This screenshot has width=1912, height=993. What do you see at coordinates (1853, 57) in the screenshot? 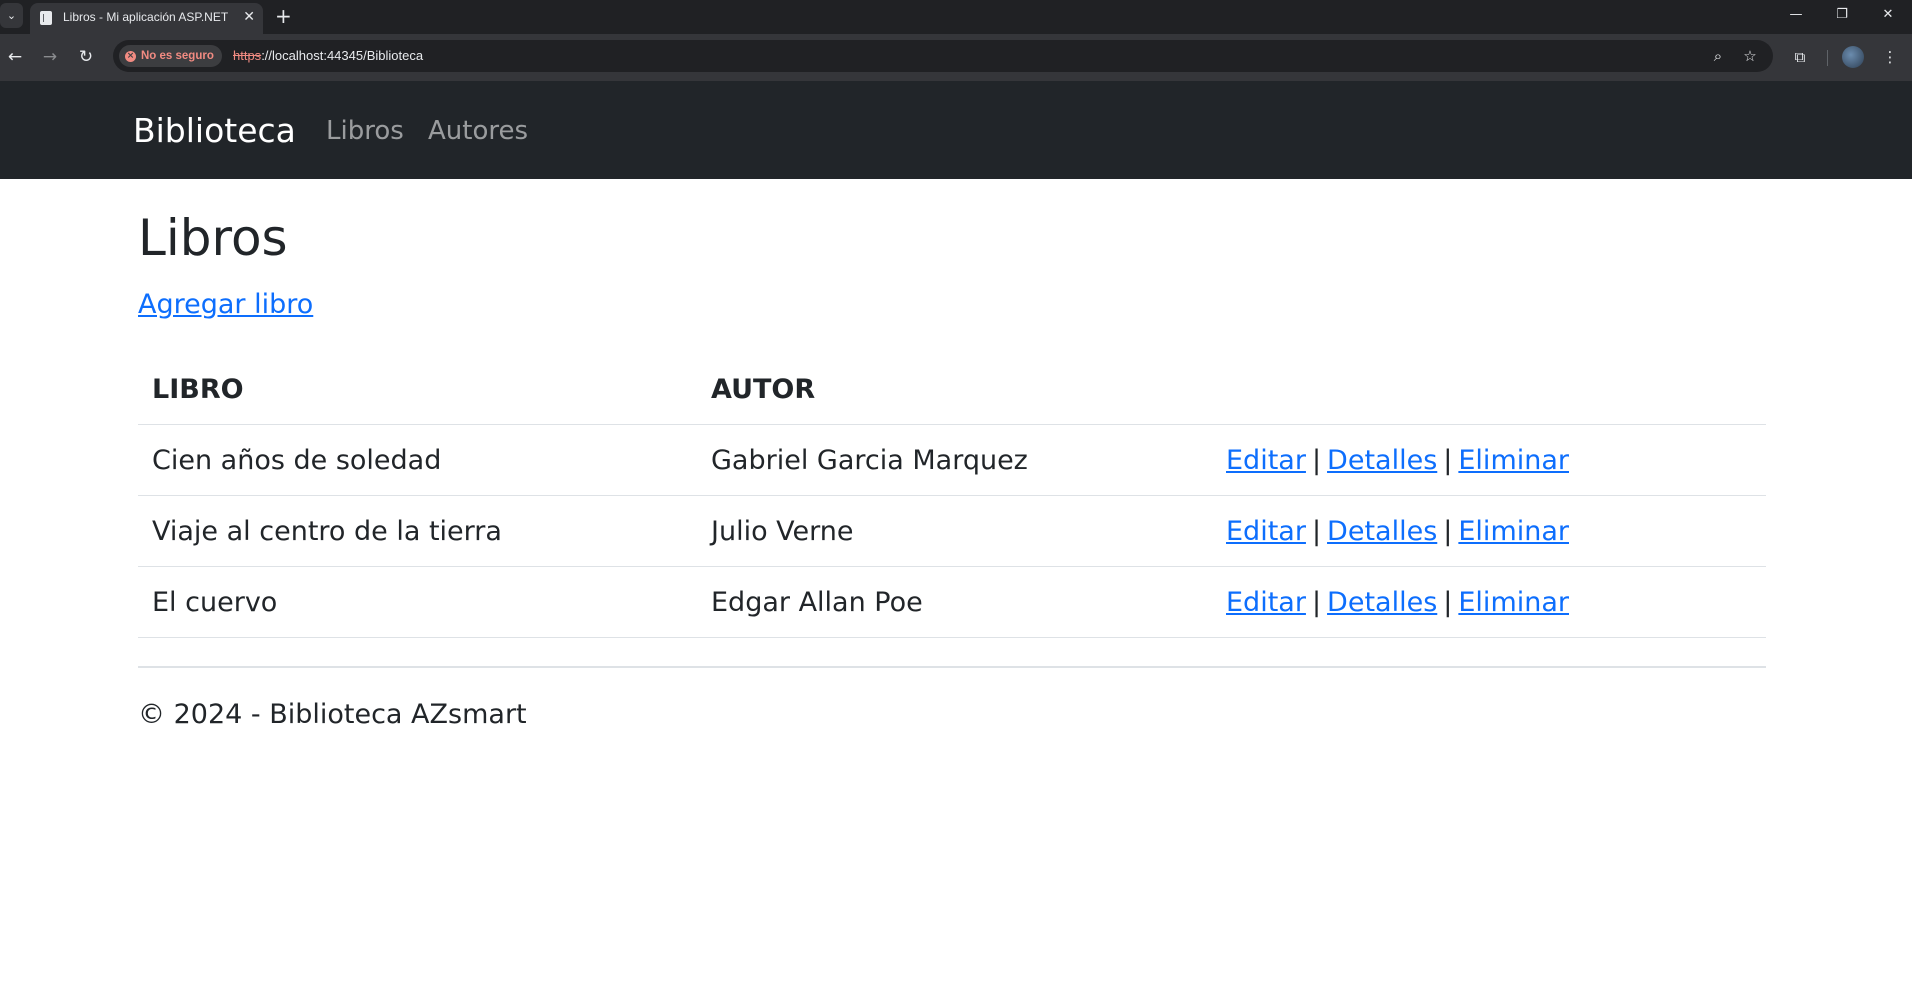
I see `profile-avatar` at bounding box center [1853, 57].